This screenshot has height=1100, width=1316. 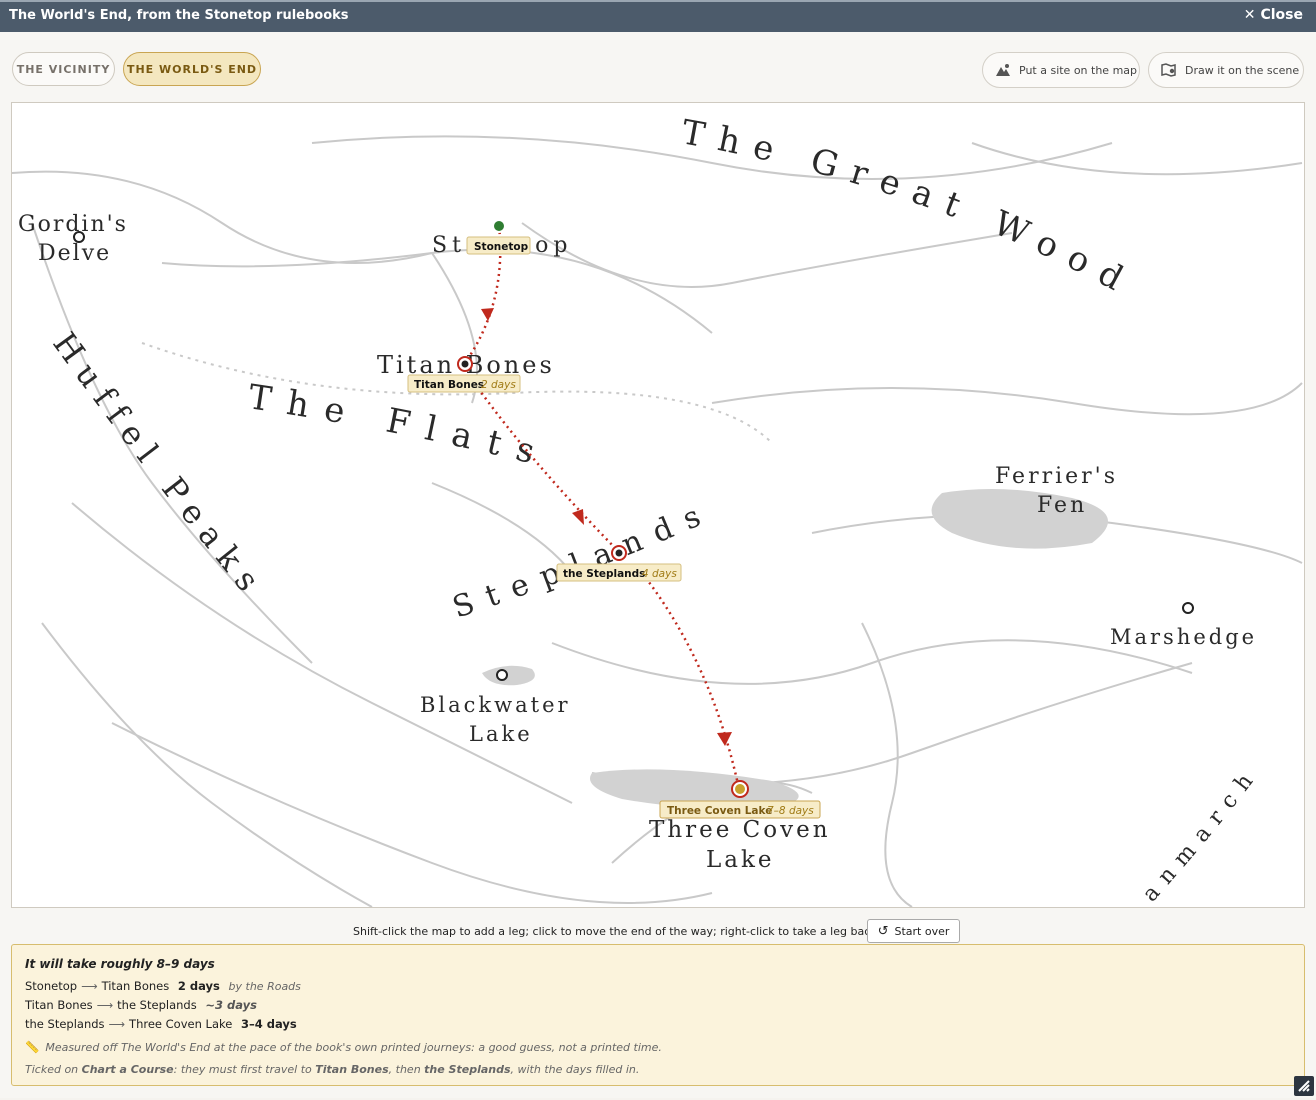 What do you see at coordinates (1201, 834) in the screenshot?
I see `map-label-anmarch: anmarch` at bounding box center [1201, 834].